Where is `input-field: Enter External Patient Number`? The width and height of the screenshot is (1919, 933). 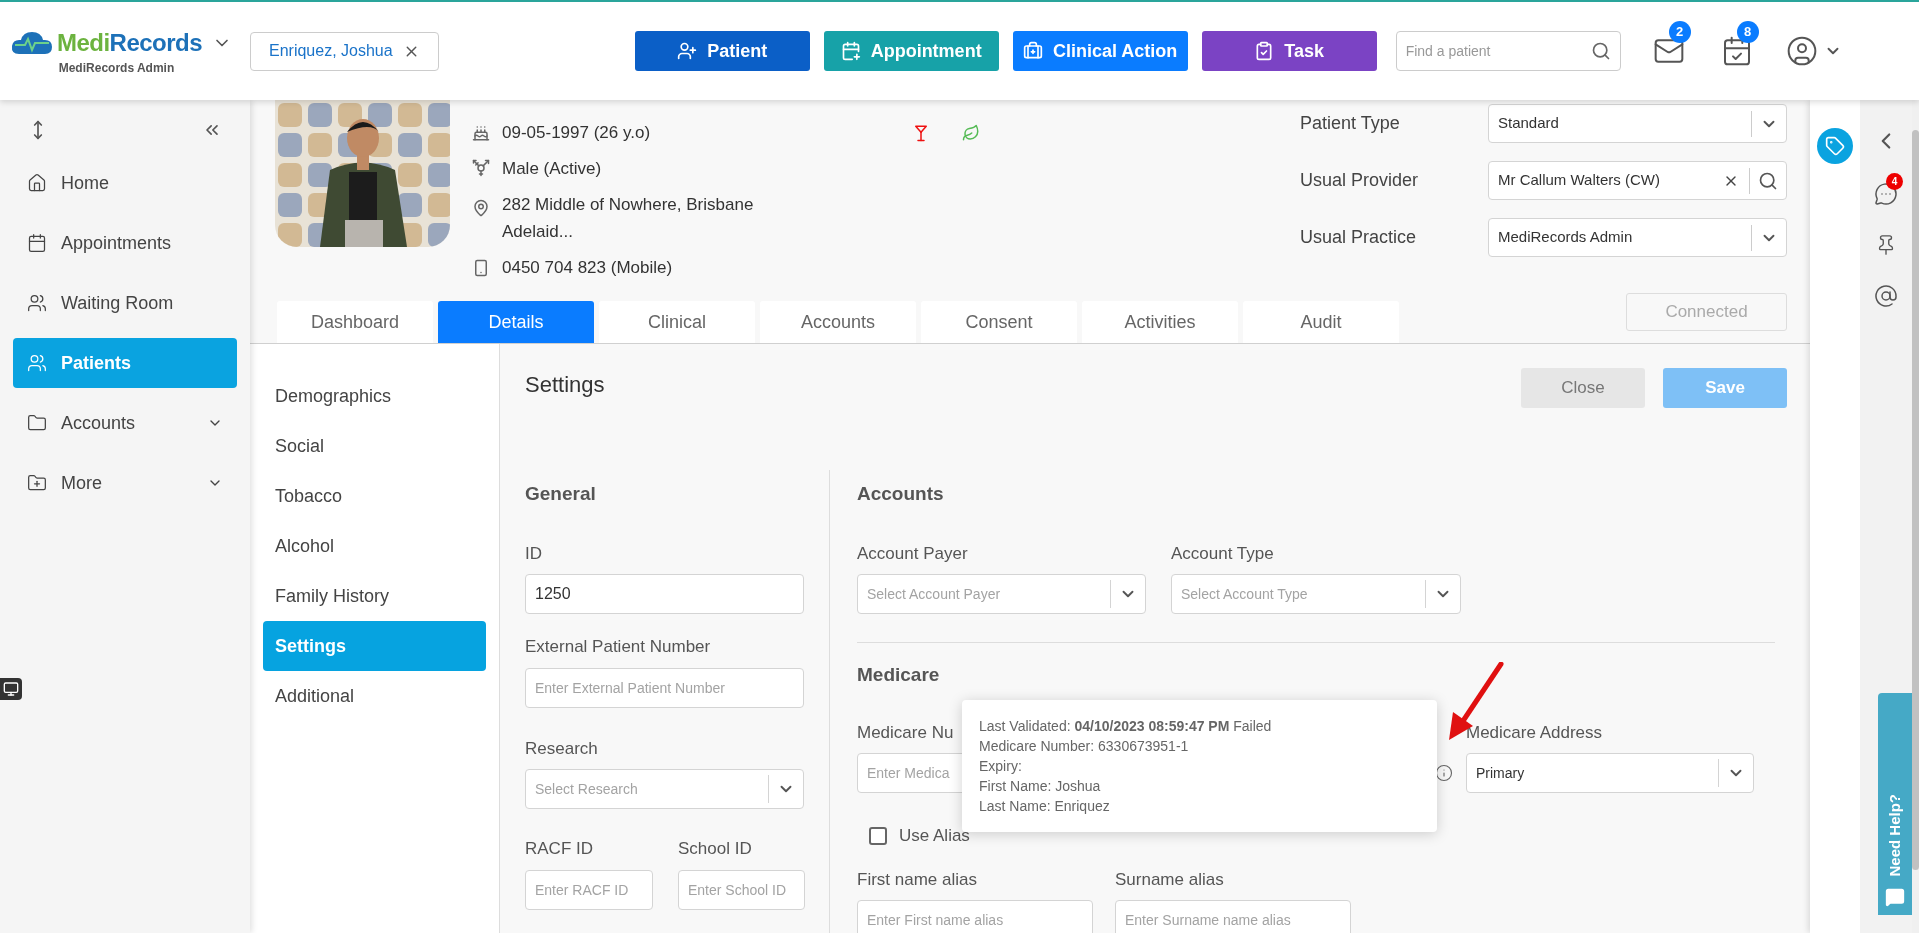
input-field: Enter External Patient Number is located at coordinates (664, 687).